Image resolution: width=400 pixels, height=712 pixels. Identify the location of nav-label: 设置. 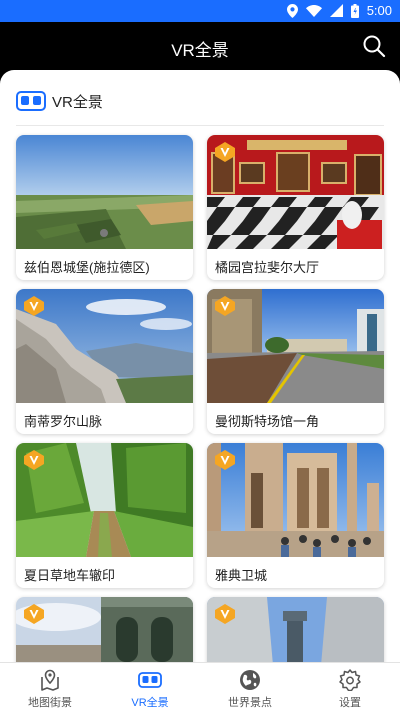
(350, 703).